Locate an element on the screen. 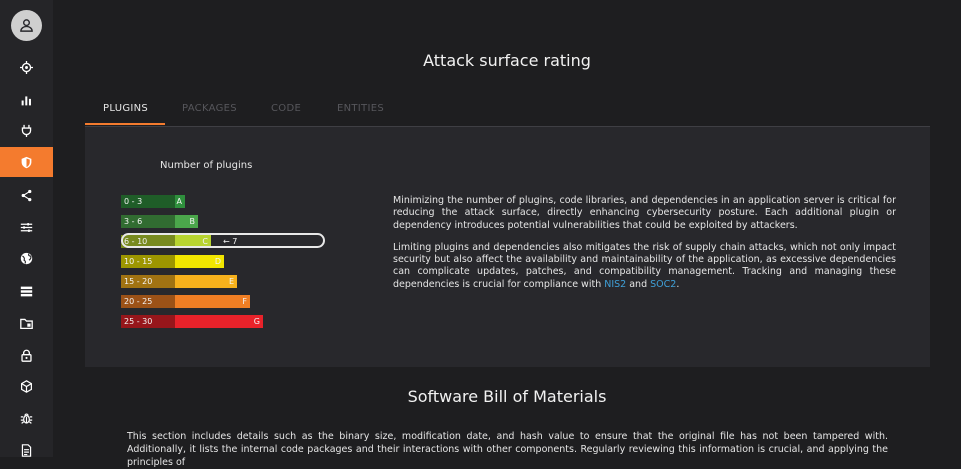  avatar is located at coordinates (26, 25).